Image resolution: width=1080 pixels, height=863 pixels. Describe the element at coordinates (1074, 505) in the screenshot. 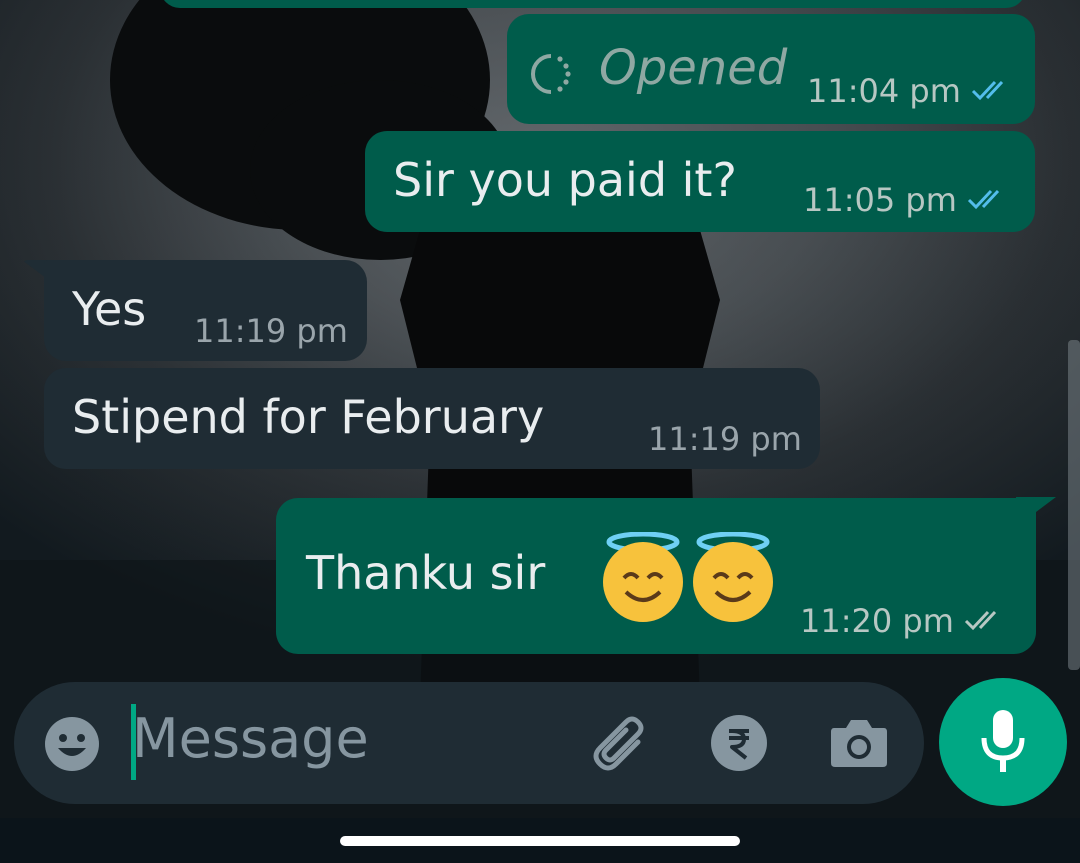

I see `scrollbar` at that location.